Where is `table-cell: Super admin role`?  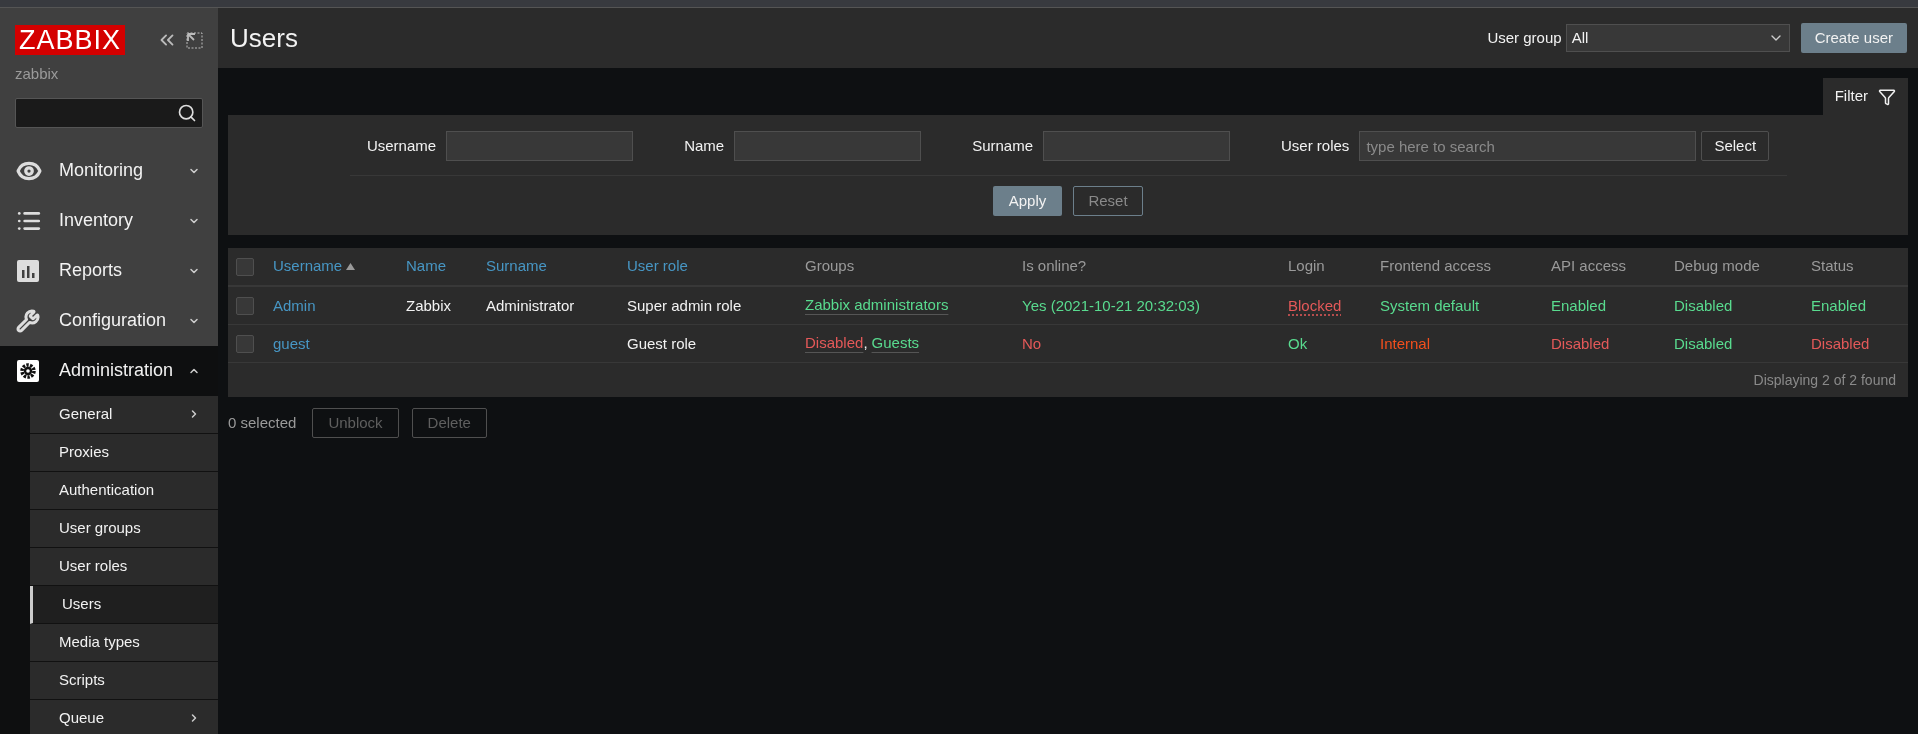 table-cell: Super admin role is located at coordinates (684, 305).